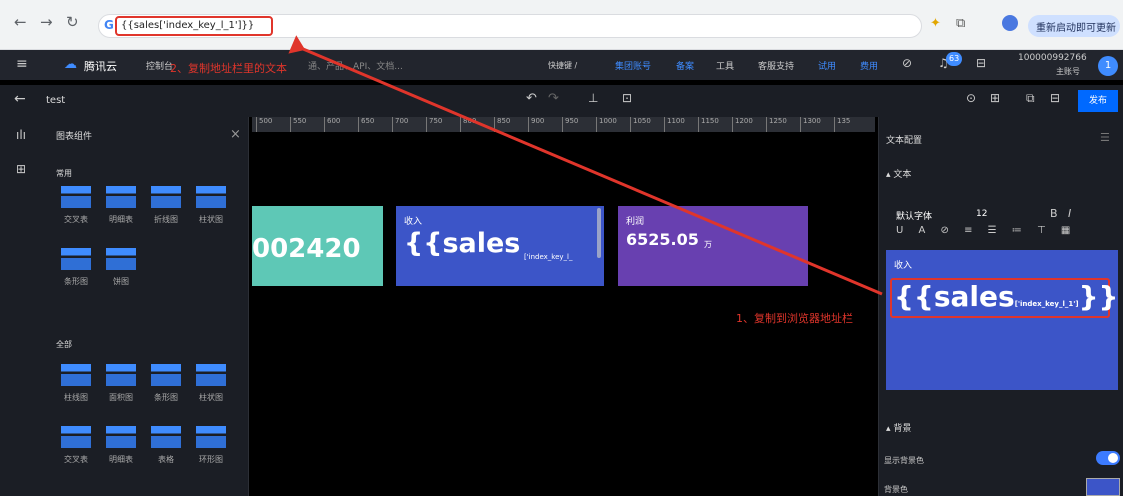 Image resolution: width=1123 pixels, height=496 pixels. Describe the element at coordinates (121, 281) in the screenshot. I see `common-component-label-5: 饼图` at that location.